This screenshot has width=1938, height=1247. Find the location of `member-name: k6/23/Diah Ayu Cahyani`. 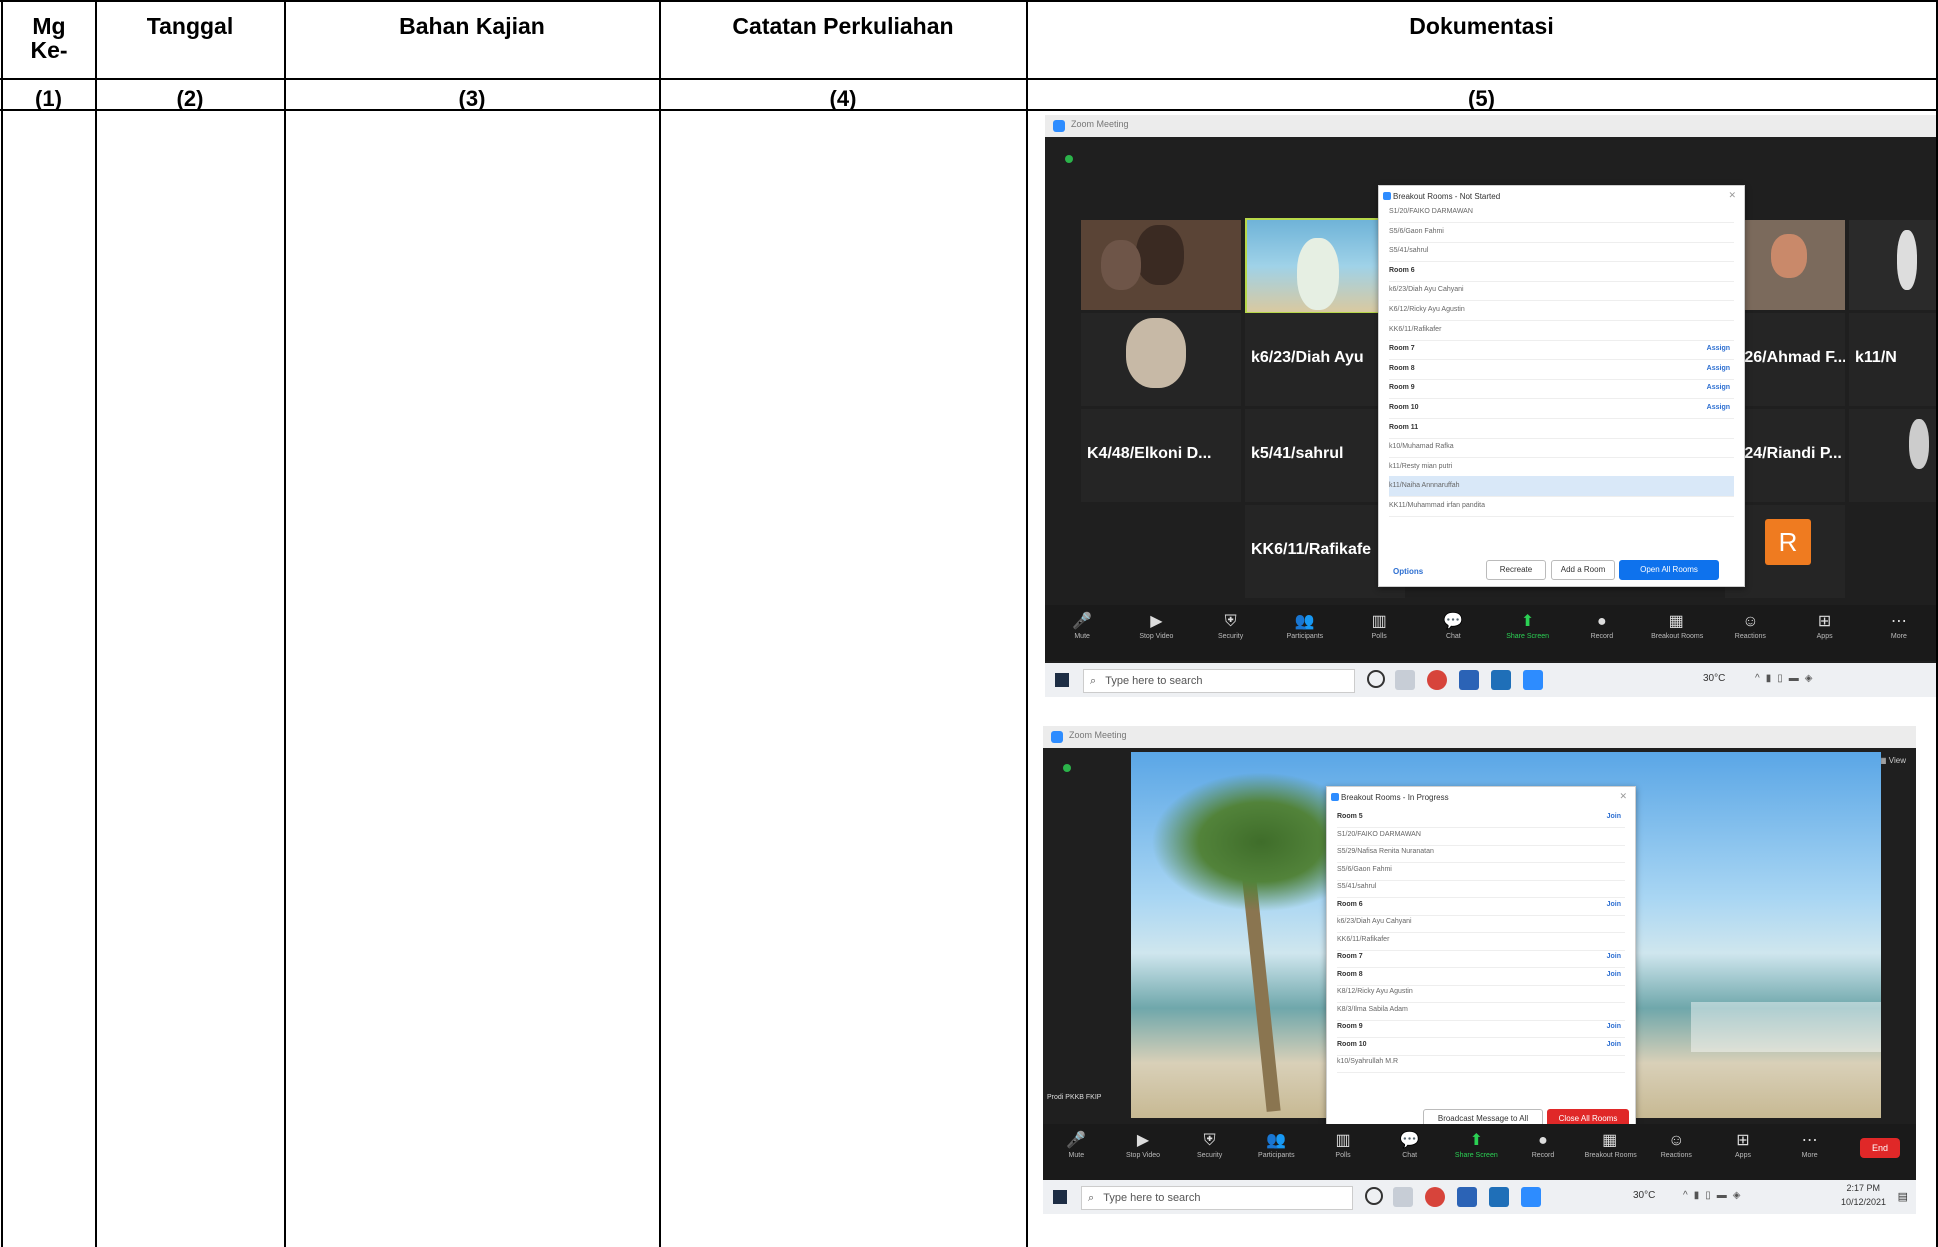

member-name: k6/23/Diah Ayu Cahyani is located at coordinates (1374, 921).